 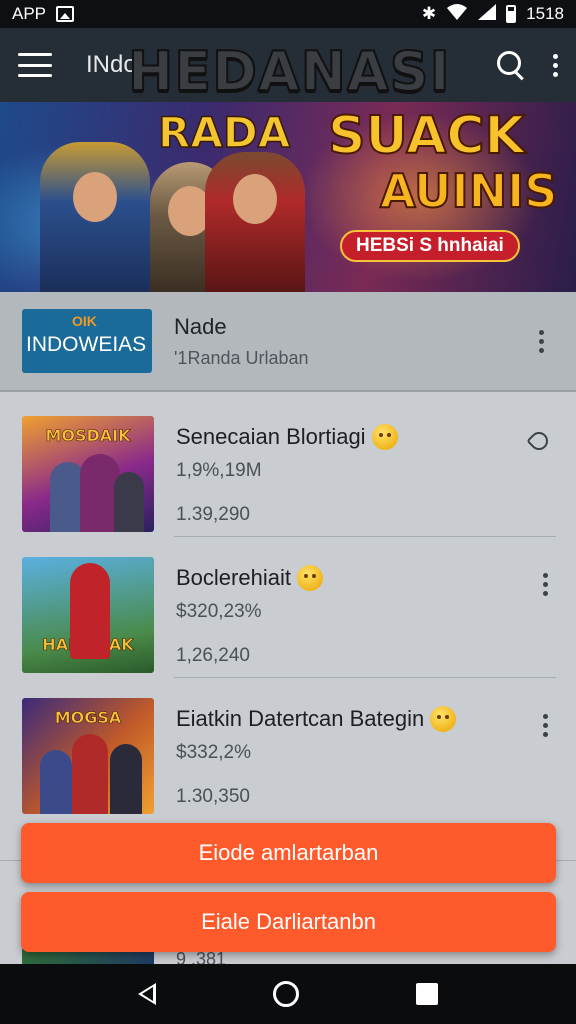 What do you see at coordinates (426, 994) in the screenshot?
I see `recents-icon` at bounding box center [426, 994].